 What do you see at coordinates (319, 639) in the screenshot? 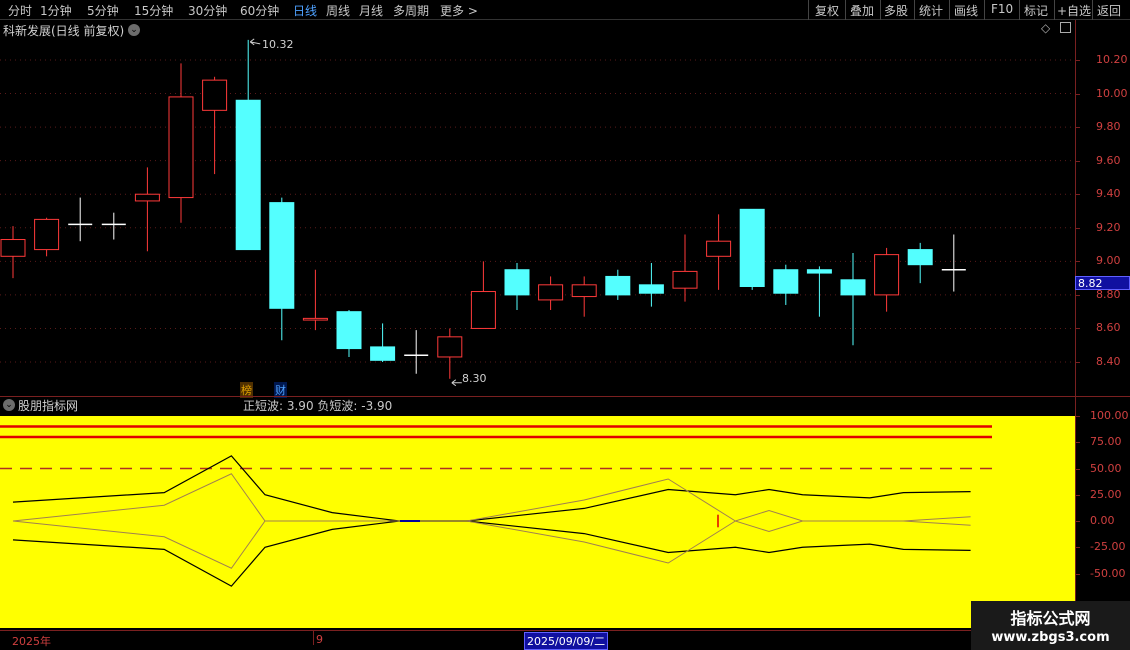
I see `month-label: 9` at bounding box center [319, 639].